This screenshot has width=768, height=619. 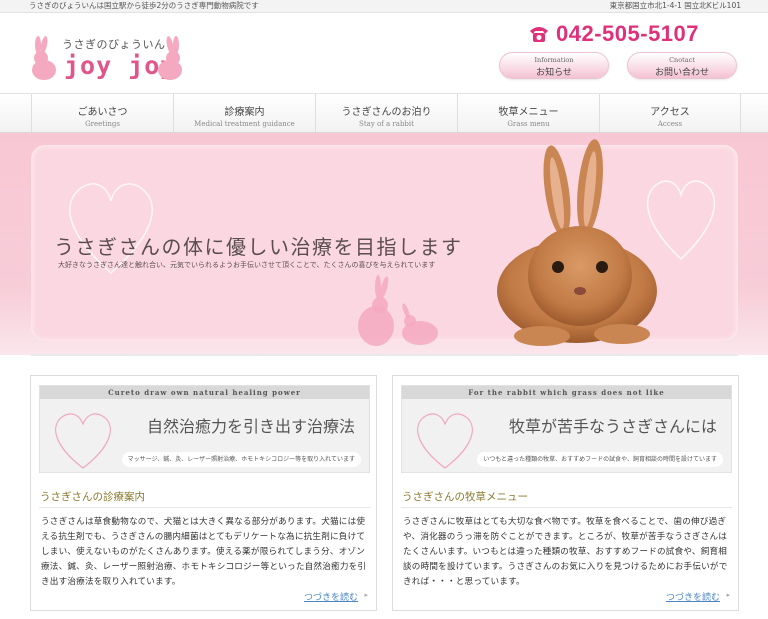 I want to click on contact-button-jp: お問い合わせ, so click(x=681, y=73).